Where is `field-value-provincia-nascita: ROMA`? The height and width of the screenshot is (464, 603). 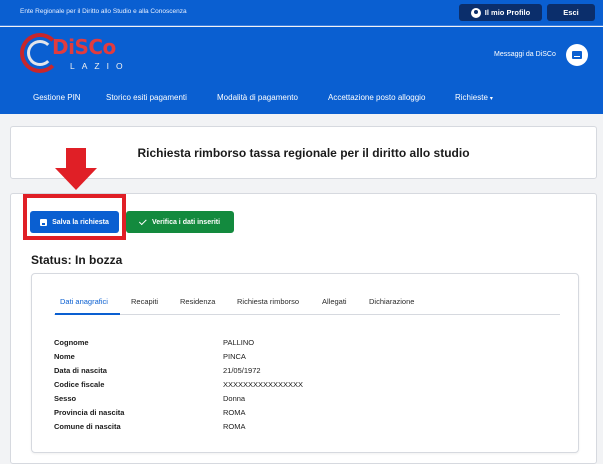 field-value-provincia-nascita: ROMA is located at coordinates (234, 412).